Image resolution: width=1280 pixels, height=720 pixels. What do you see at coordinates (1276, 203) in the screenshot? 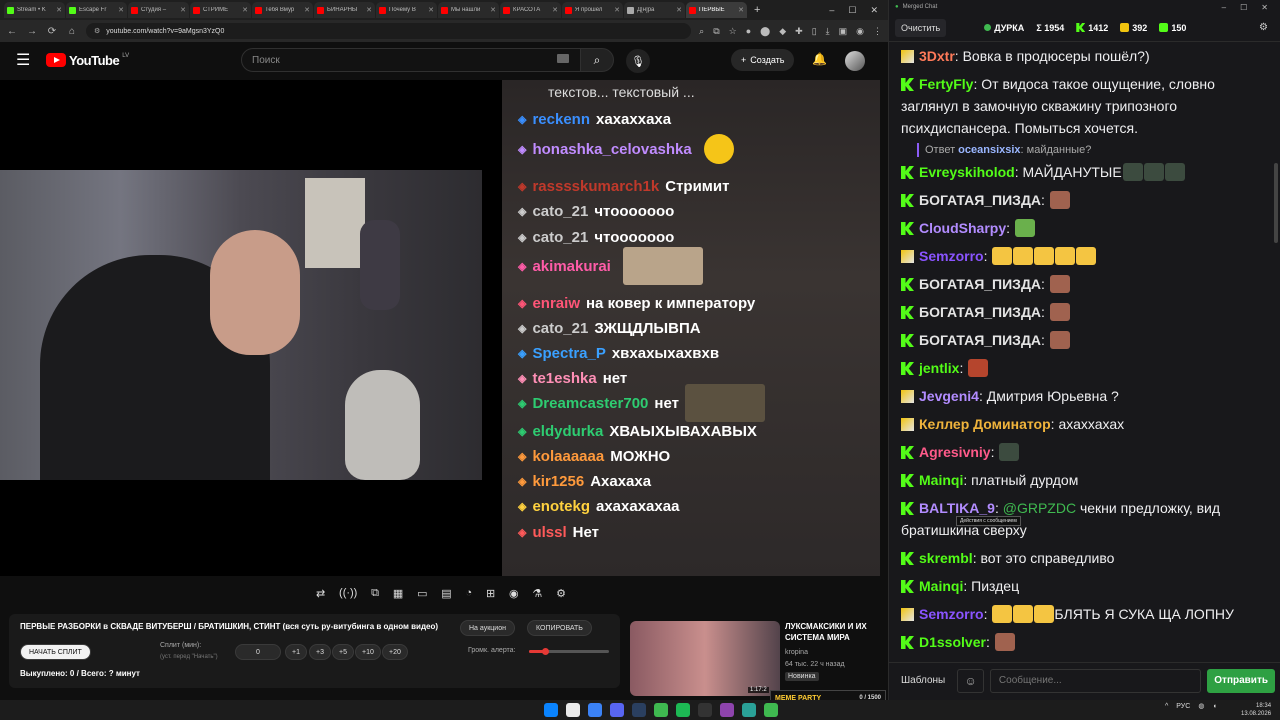
I see `scrollbar-thumb` at bounding box center [1276, 203].